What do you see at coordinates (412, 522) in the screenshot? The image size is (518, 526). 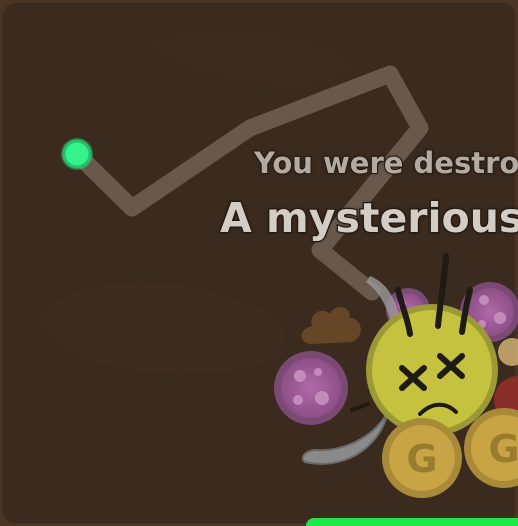 I see `health-bar` at bounding box center [412, 522].